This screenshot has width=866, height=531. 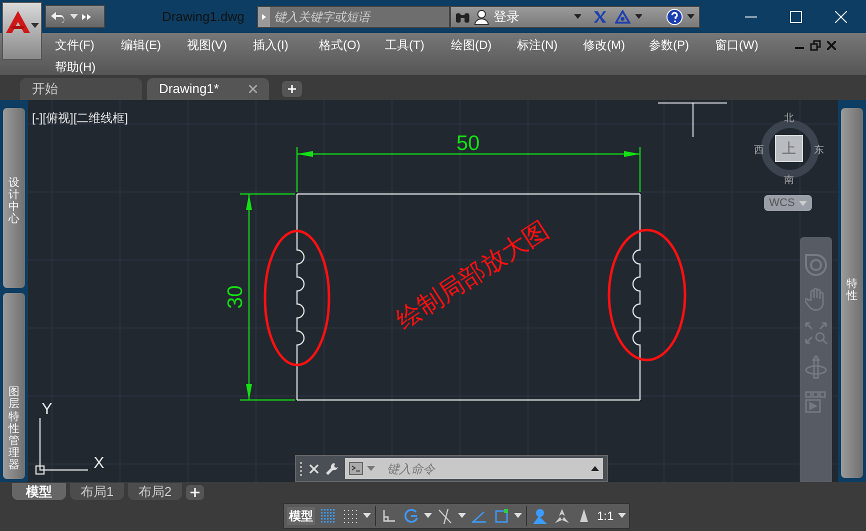 I want to click on maximize-icon, so click(x=796, y=16).